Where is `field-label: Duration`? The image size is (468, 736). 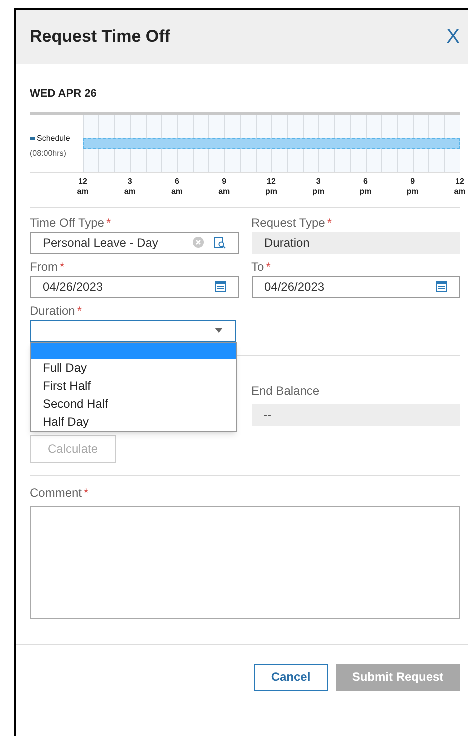 field-label: Duration is located at coordinates (53, 311).